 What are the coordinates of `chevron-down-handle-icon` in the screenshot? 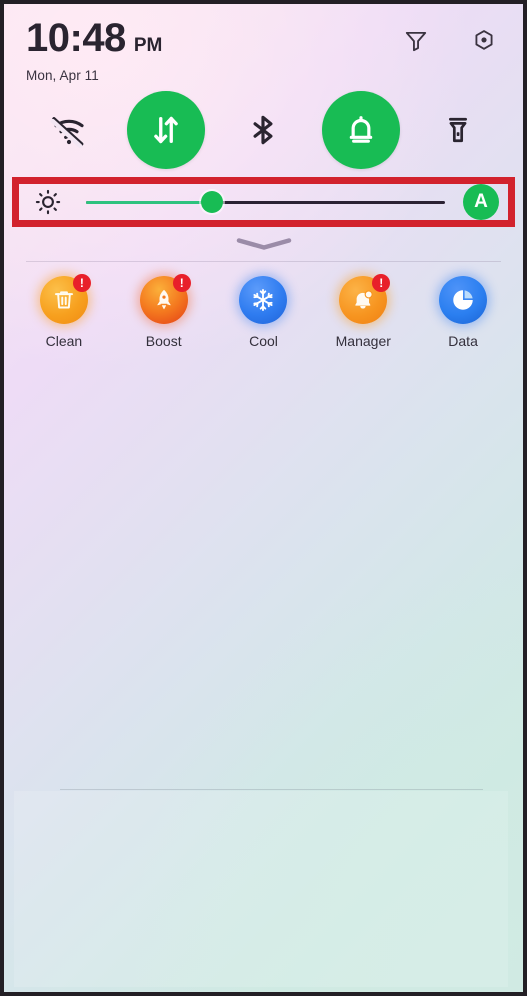 It's located at (264, 244).